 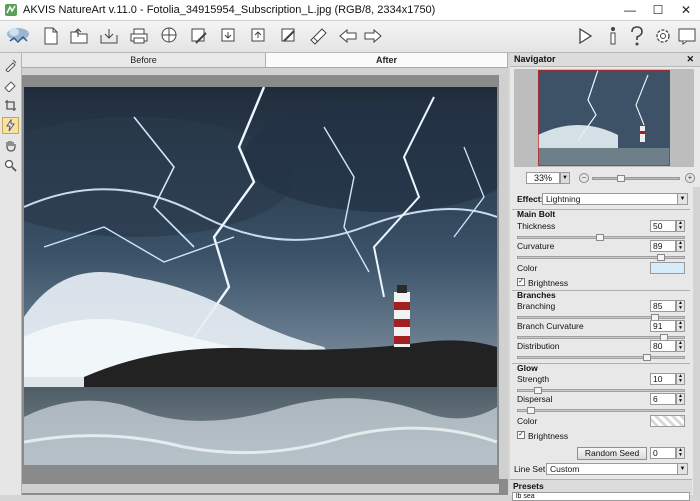 I want to click on effect-value: Lightning, so click(x=563, y=199).